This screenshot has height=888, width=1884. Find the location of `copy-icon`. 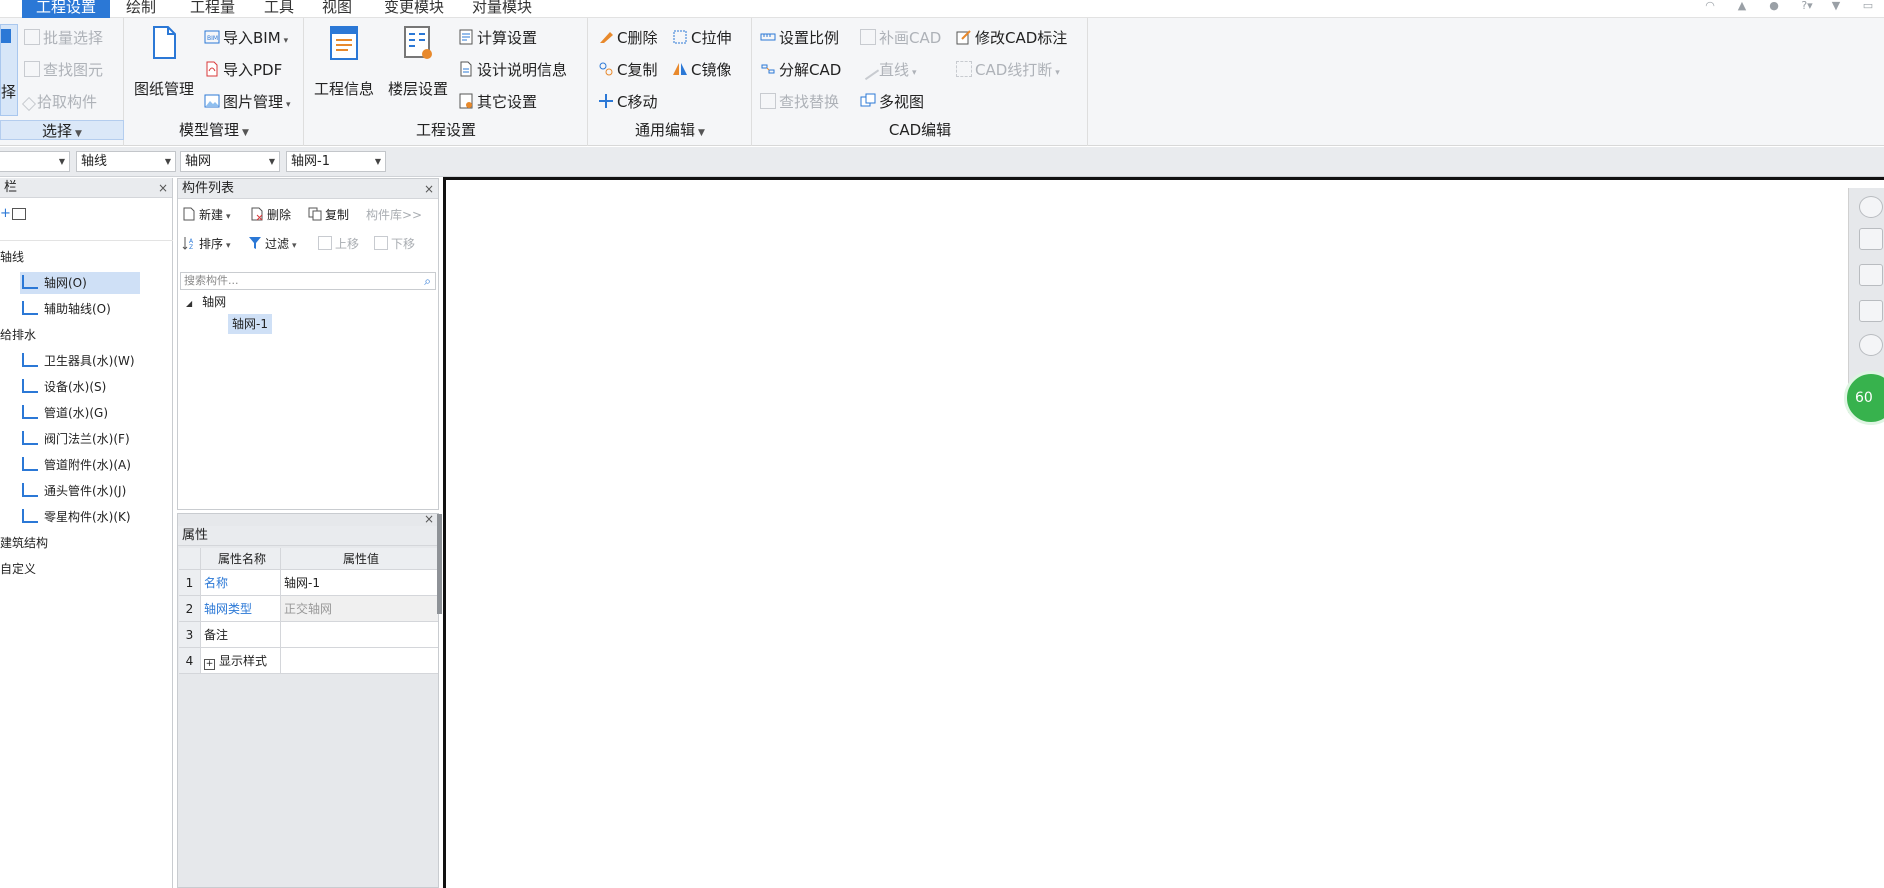

copy-icon is located at coordinates (606, 69).